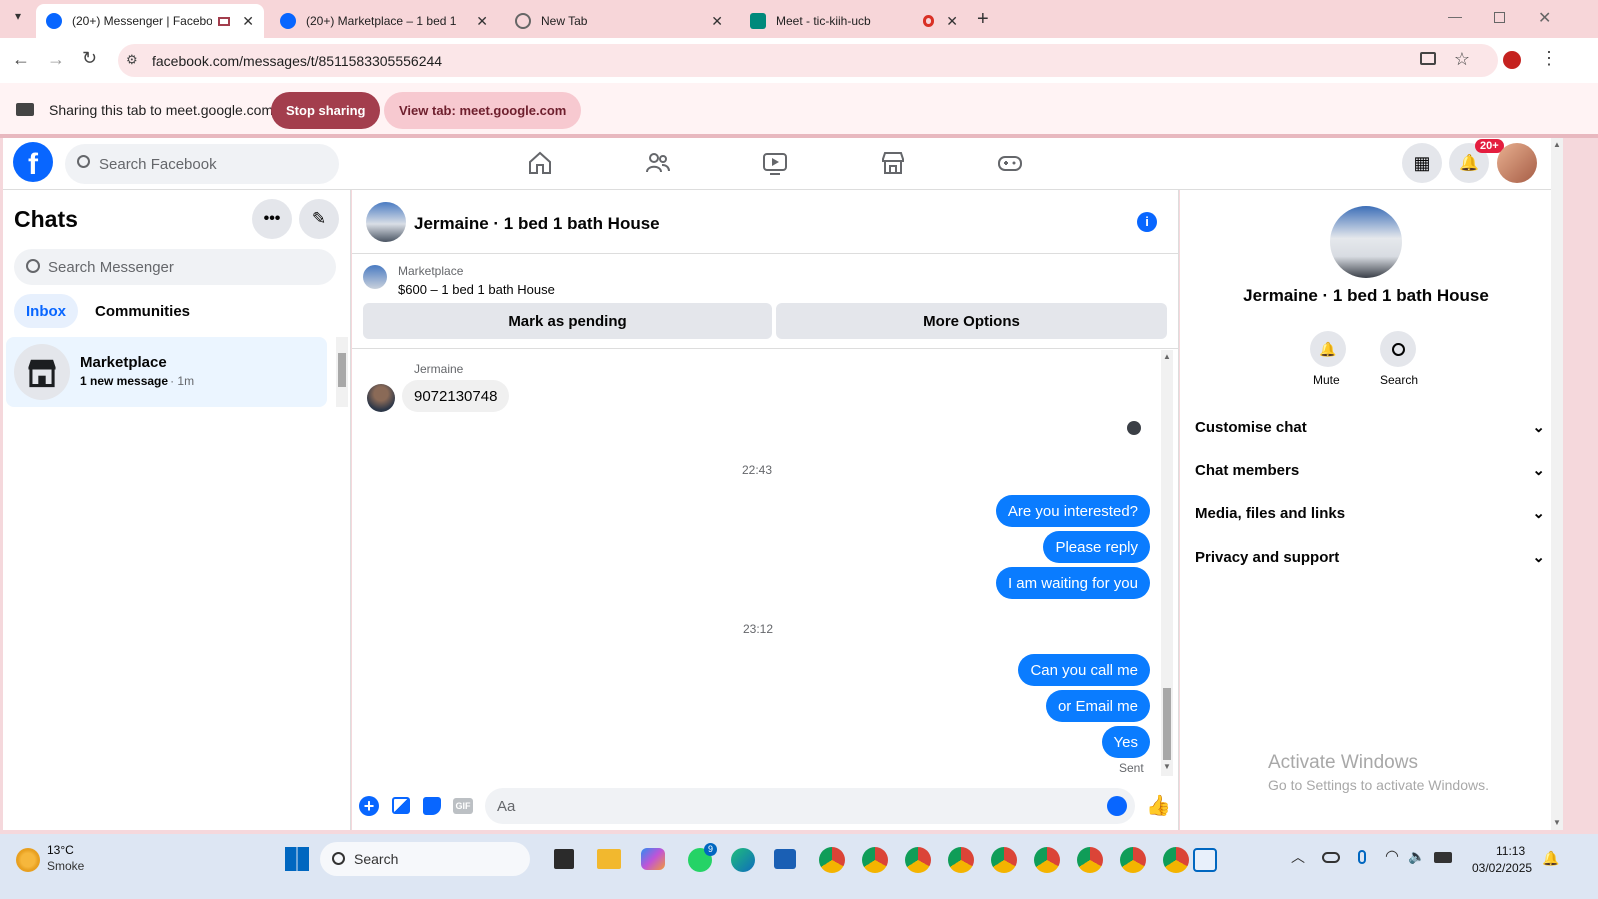  What do you see at coordinates (1455, 16) in the screenshot?
I see `minimize-icon: —` at bounding box center [1455, 16].